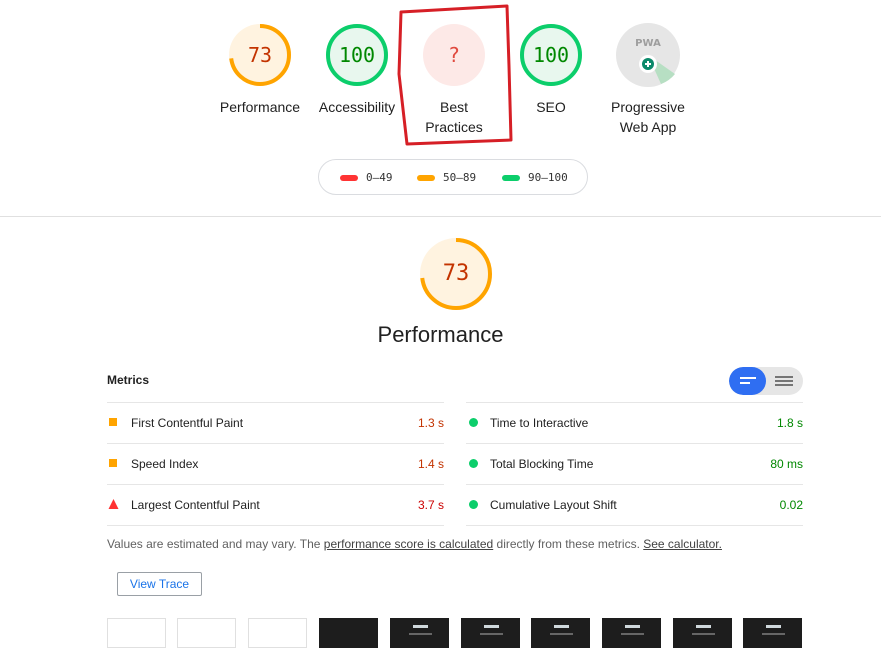 The height and width of the screenshot is (663, 881). I want to click on metric-row: Total Blocking Time 80 ms, so click(634, 463).